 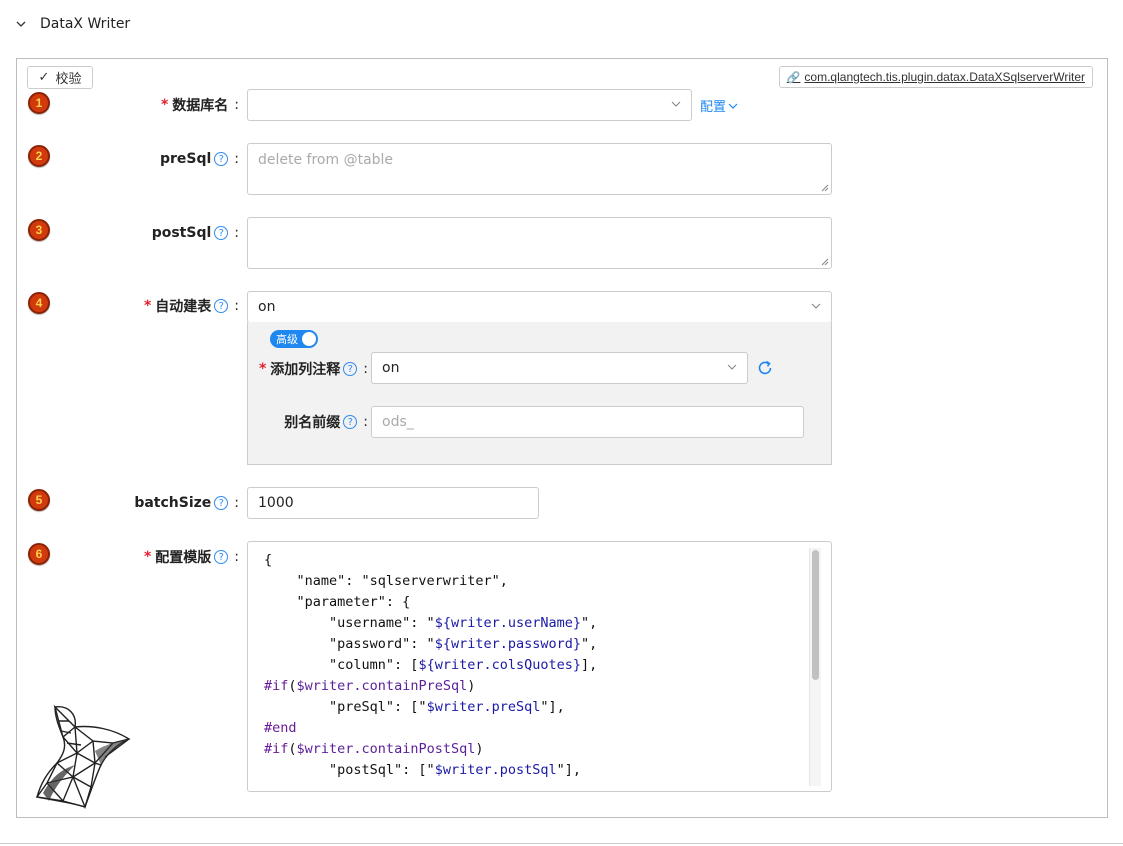 What do you see at coordinates (431, 623) in the screenshot?
I see `code-line: "username": "${writer.userName}",` at bounding box center [431, 623].